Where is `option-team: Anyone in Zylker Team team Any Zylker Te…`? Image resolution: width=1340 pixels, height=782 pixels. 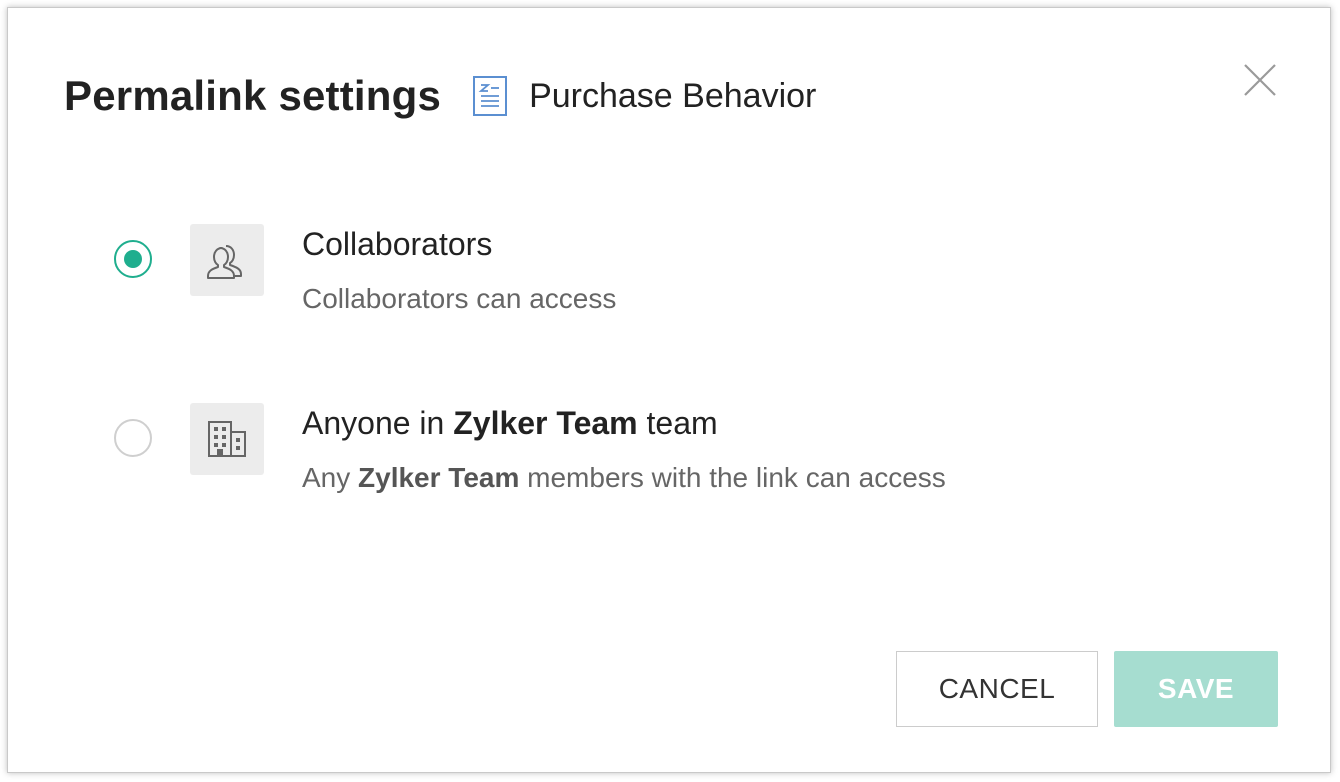
option-team: Anyone in Zylker Team team Any Zylker Te… is located at coordinates (530, 449).